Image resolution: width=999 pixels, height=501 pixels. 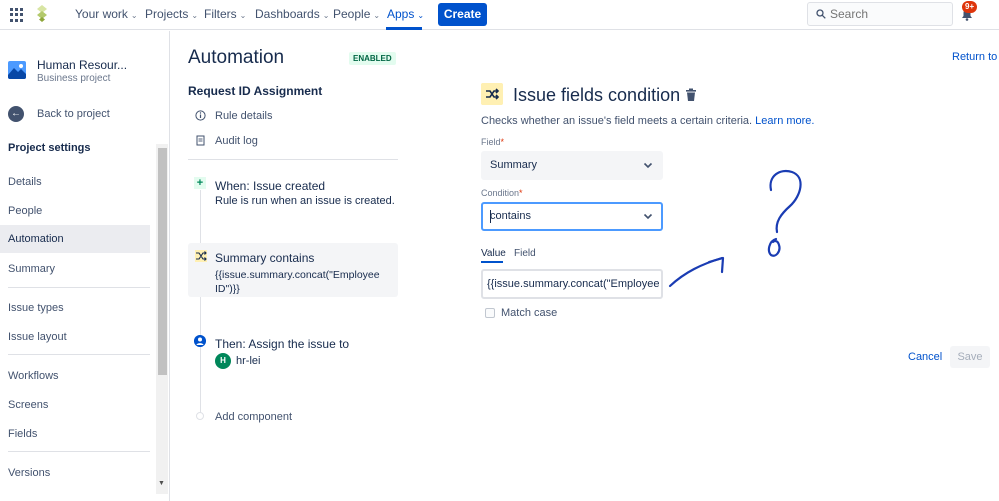 What do you see at coordinates (200, 341) in the screenshot?
I see `user-circle-icon` at bounding box center [200, 341].